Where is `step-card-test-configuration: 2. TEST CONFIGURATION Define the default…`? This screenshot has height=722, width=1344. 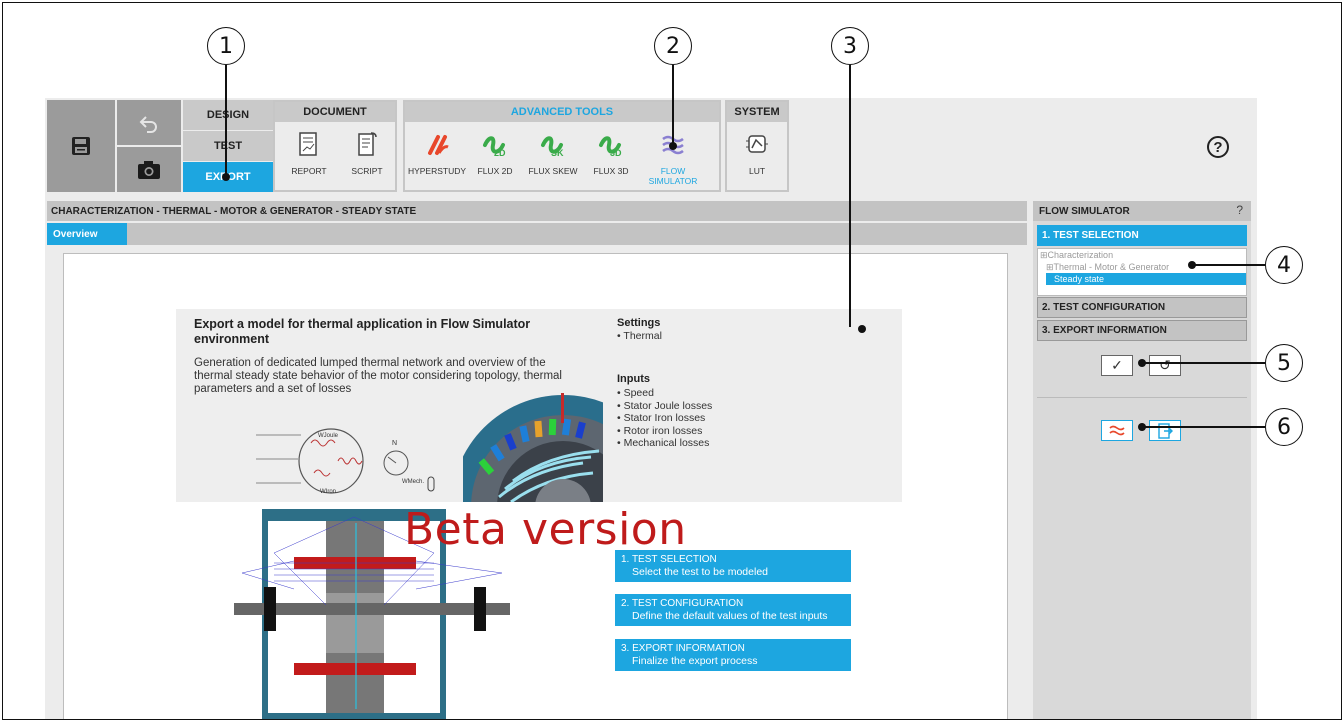 step-card-test-configuration: 2. TEST CONFIGURATION Define the default… is located at coordinates (733, 610).